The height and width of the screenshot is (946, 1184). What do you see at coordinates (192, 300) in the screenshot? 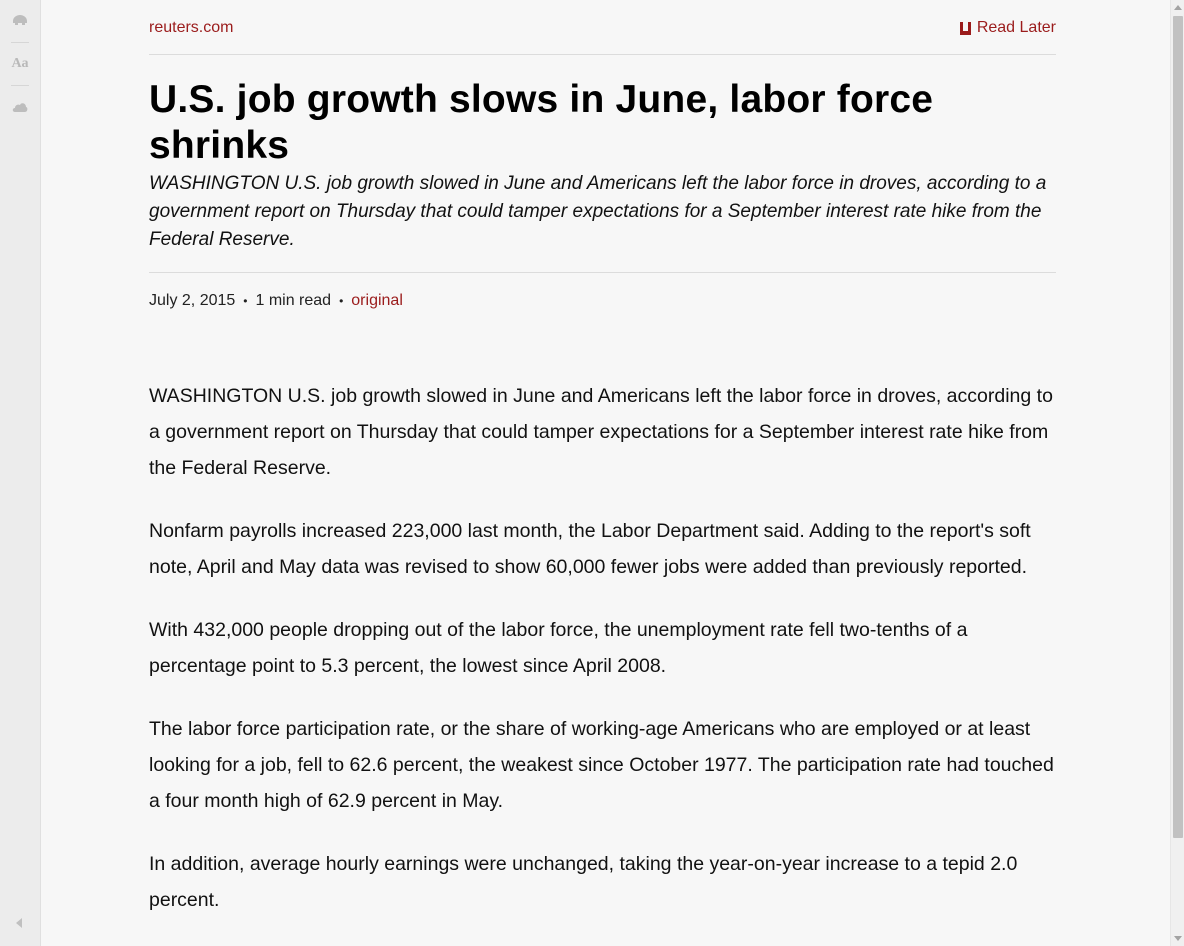
I see `publish-date: July 2, 2015` at bounding box center [192, 300].